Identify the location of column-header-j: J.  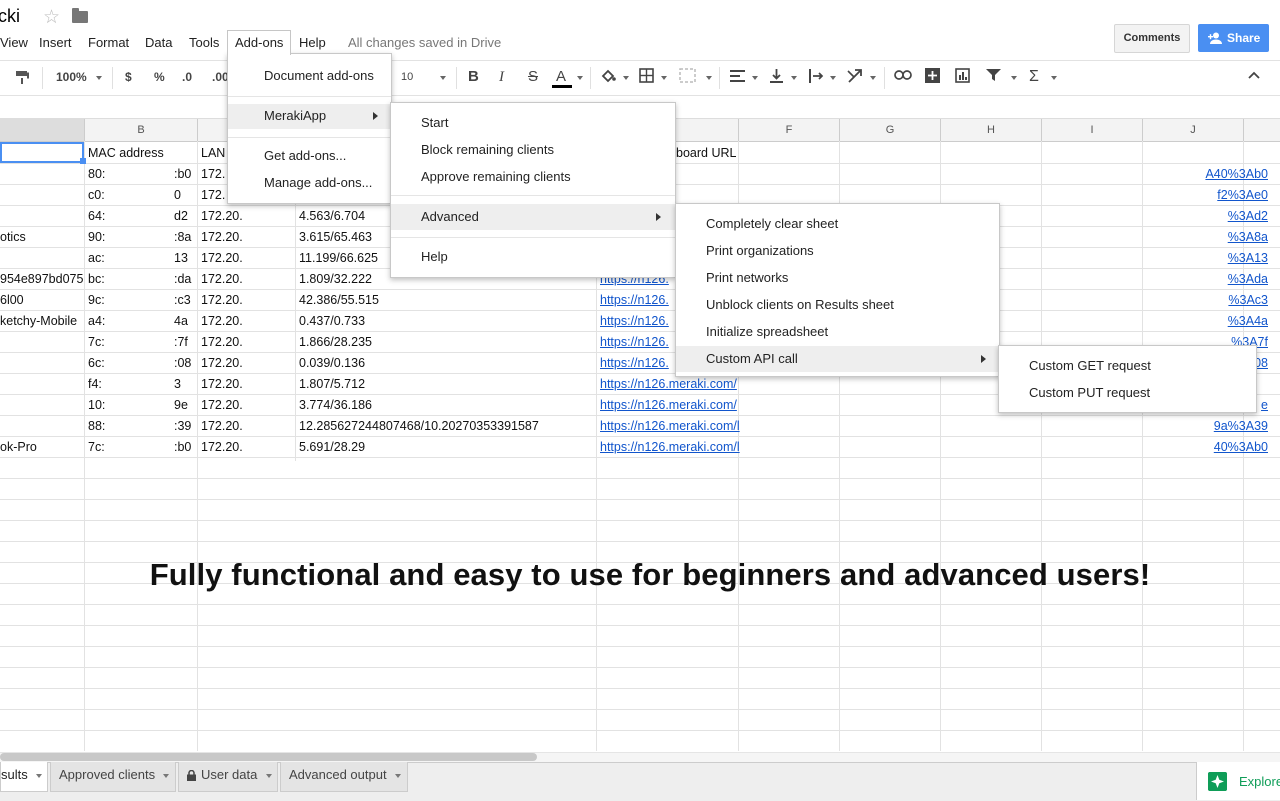
(1193, 130).